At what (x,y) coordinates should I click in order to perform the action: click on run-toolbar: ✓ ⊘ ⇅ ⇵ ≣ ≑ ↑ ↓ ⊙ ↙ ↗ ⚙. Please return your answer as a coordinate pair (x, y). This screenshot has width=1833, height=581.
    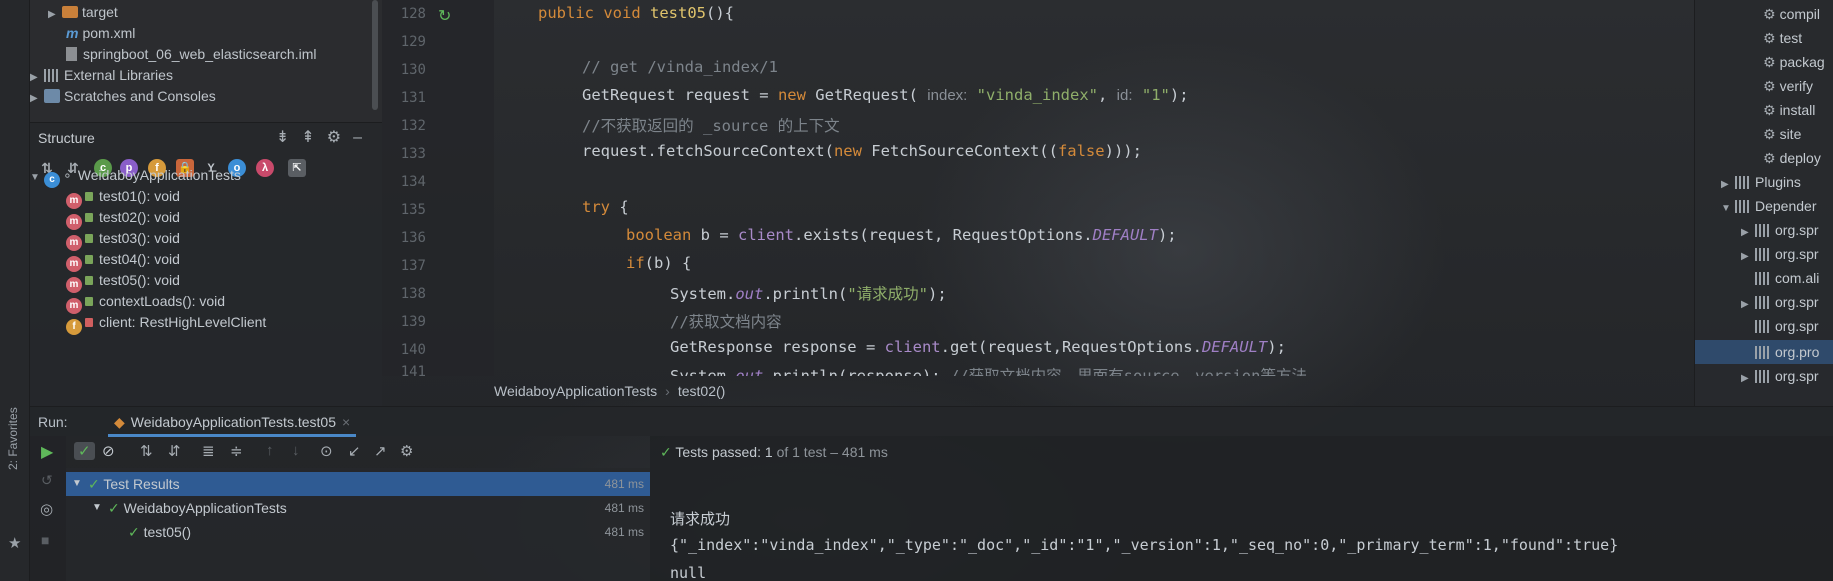
    Looking at the image, I should click on (340, 452).